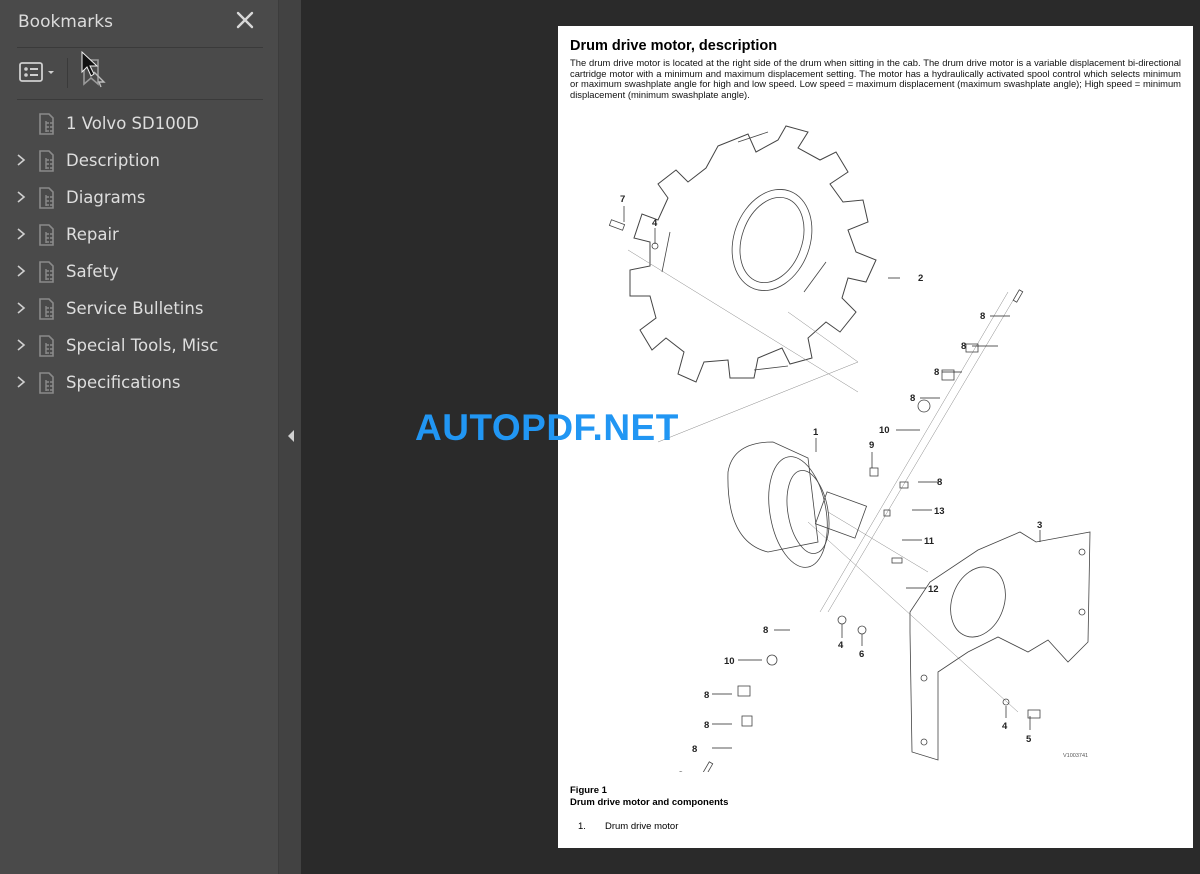  I want to click on bookmark-item: Special Tools, Misc, so click(139, 345).